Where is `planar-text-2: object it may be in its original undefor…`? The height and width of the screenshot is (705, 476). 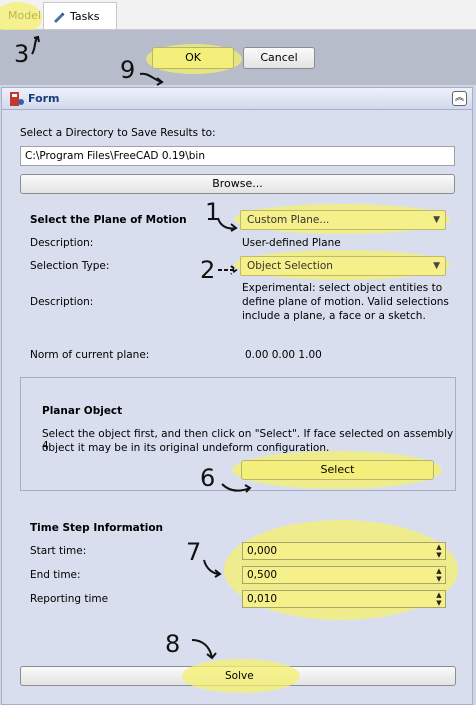 planar-text-2: object it may be in its original undefor… is located at coordinates (186, 448).